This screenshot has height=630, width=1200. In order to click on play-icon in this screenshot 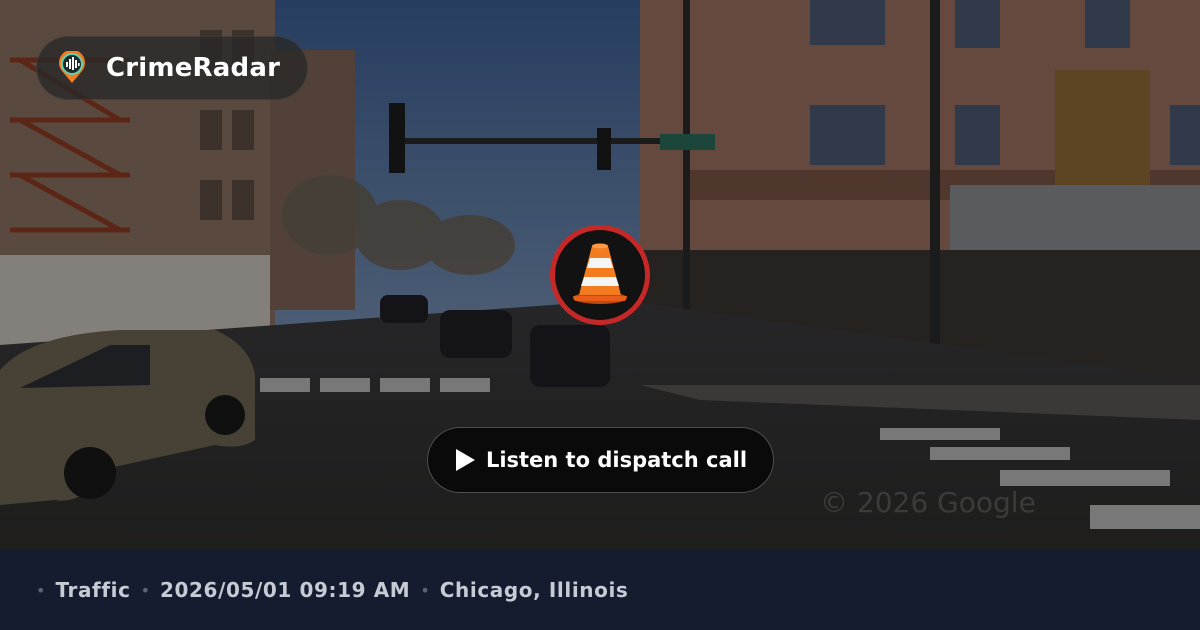, I will do `click(465, 460)`.